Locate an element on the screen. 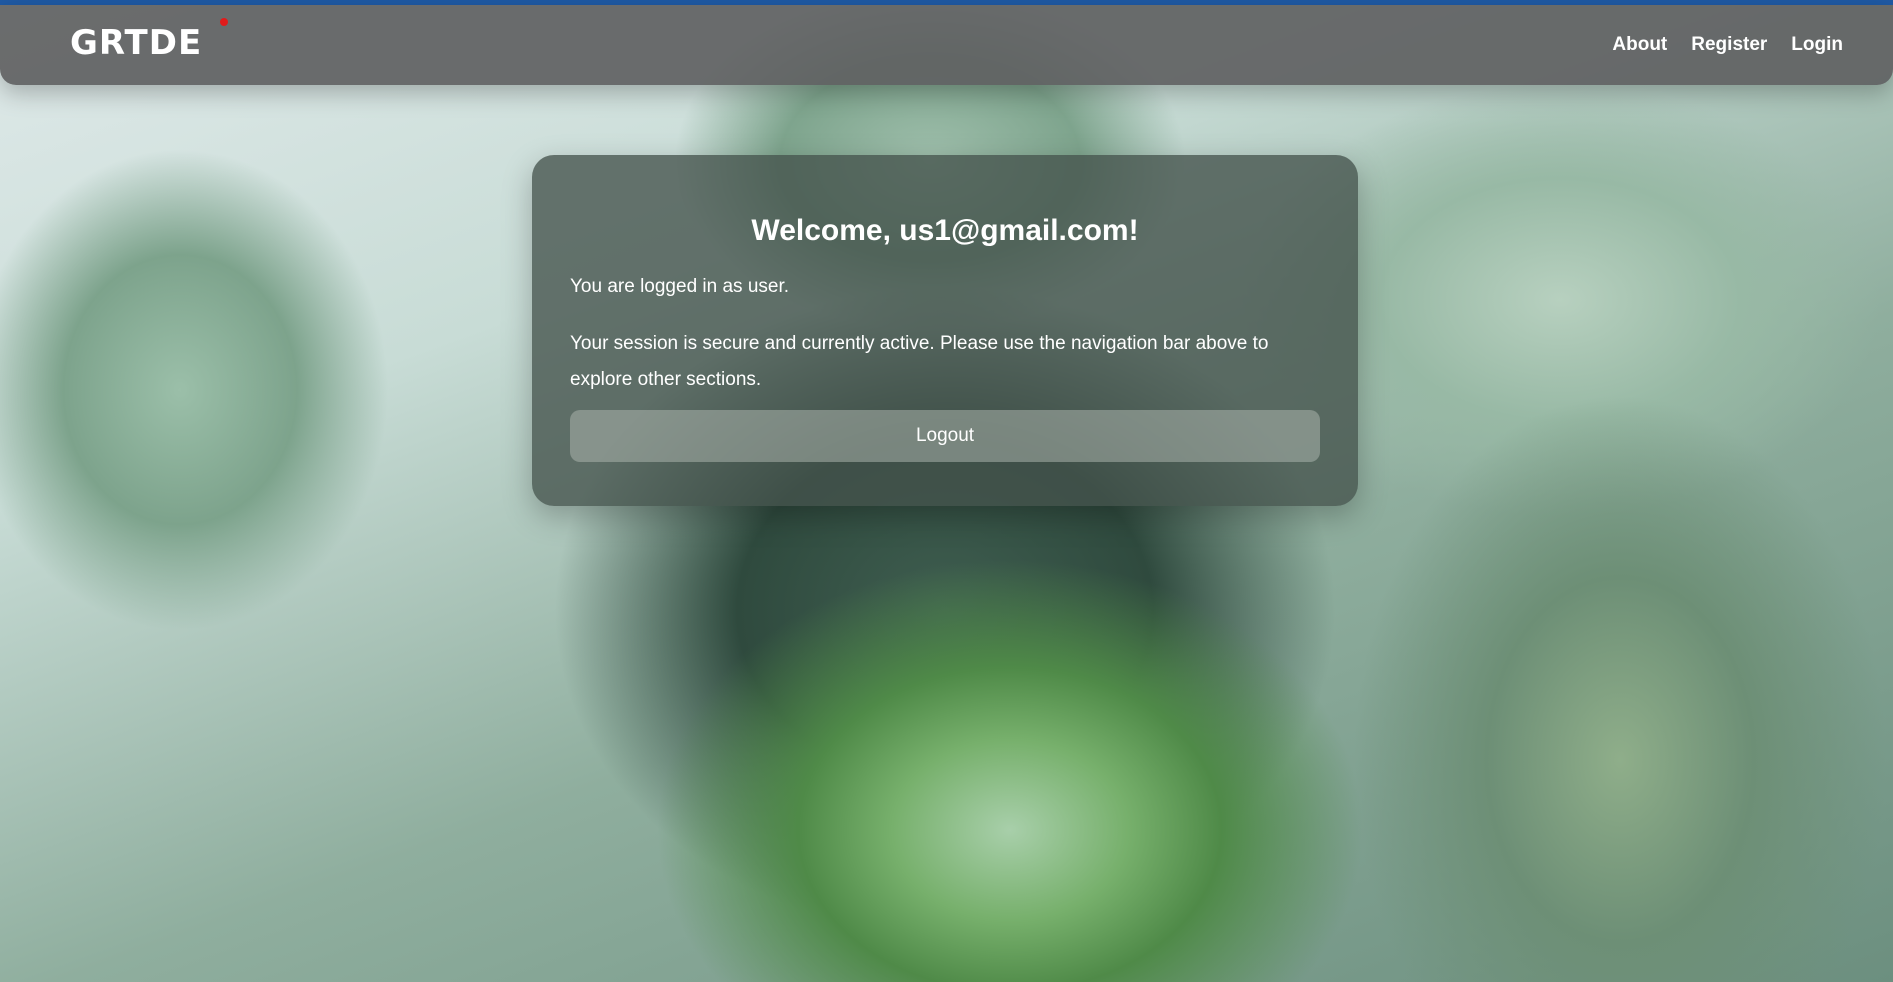  nav-link-about: About is located at coordinates (1639, 45).